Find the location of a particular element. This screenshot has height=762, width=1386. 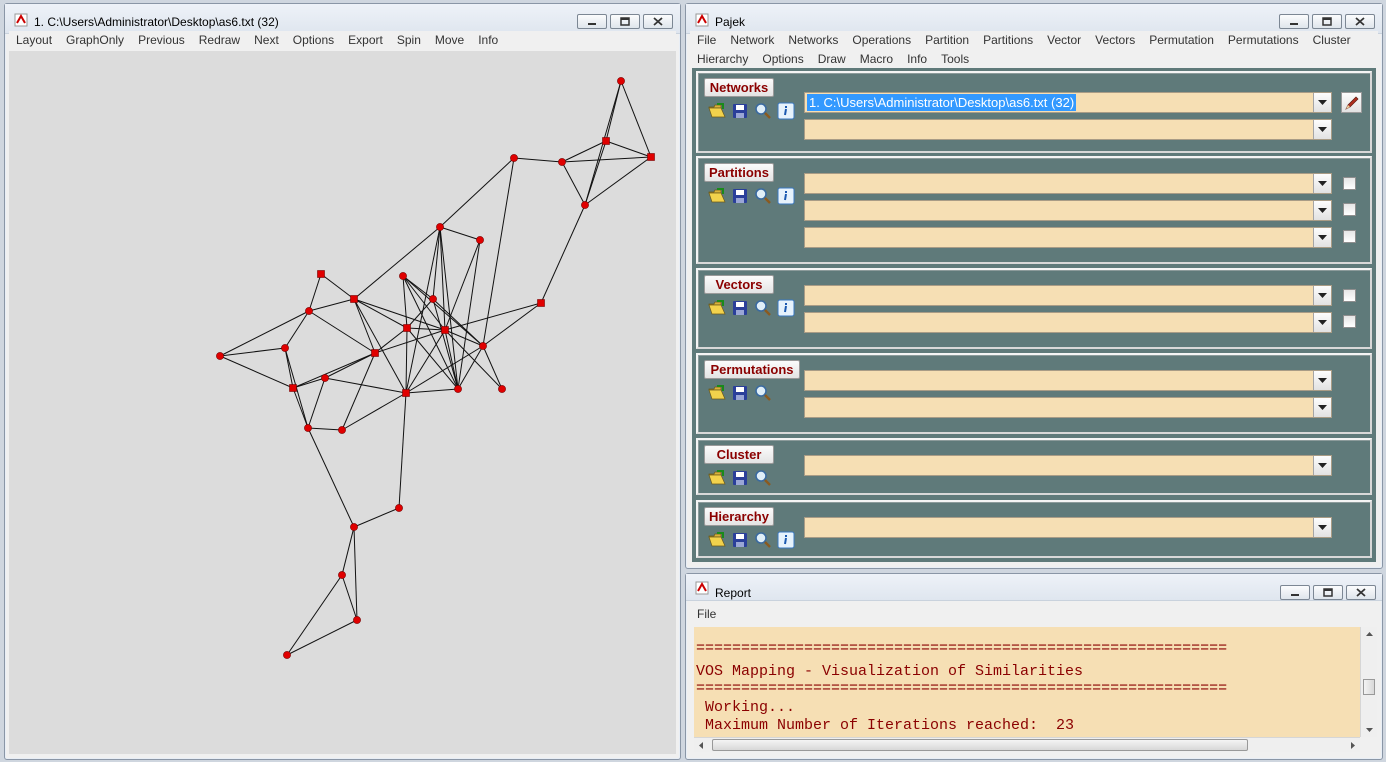

menu-item-permutations: Permutations is located at coordinates (1263, 40).